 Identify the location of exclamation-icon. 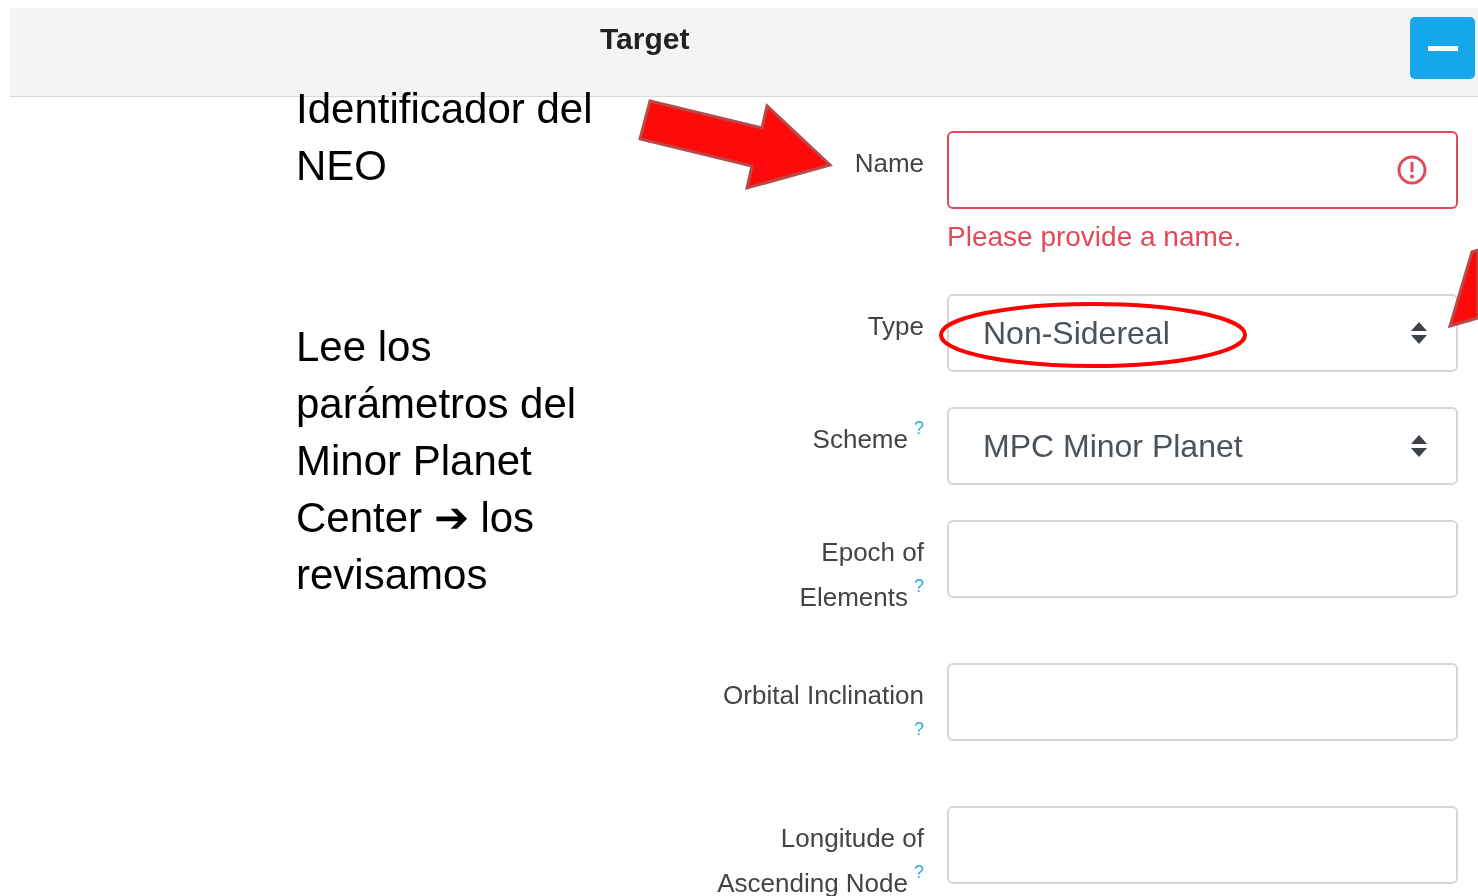
(1412, 170).